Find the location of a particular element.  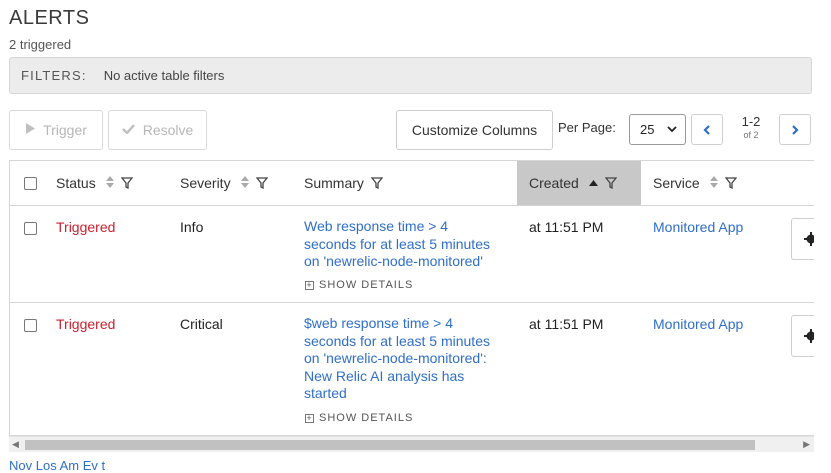

play-icon is located at coordinates (30, 130).